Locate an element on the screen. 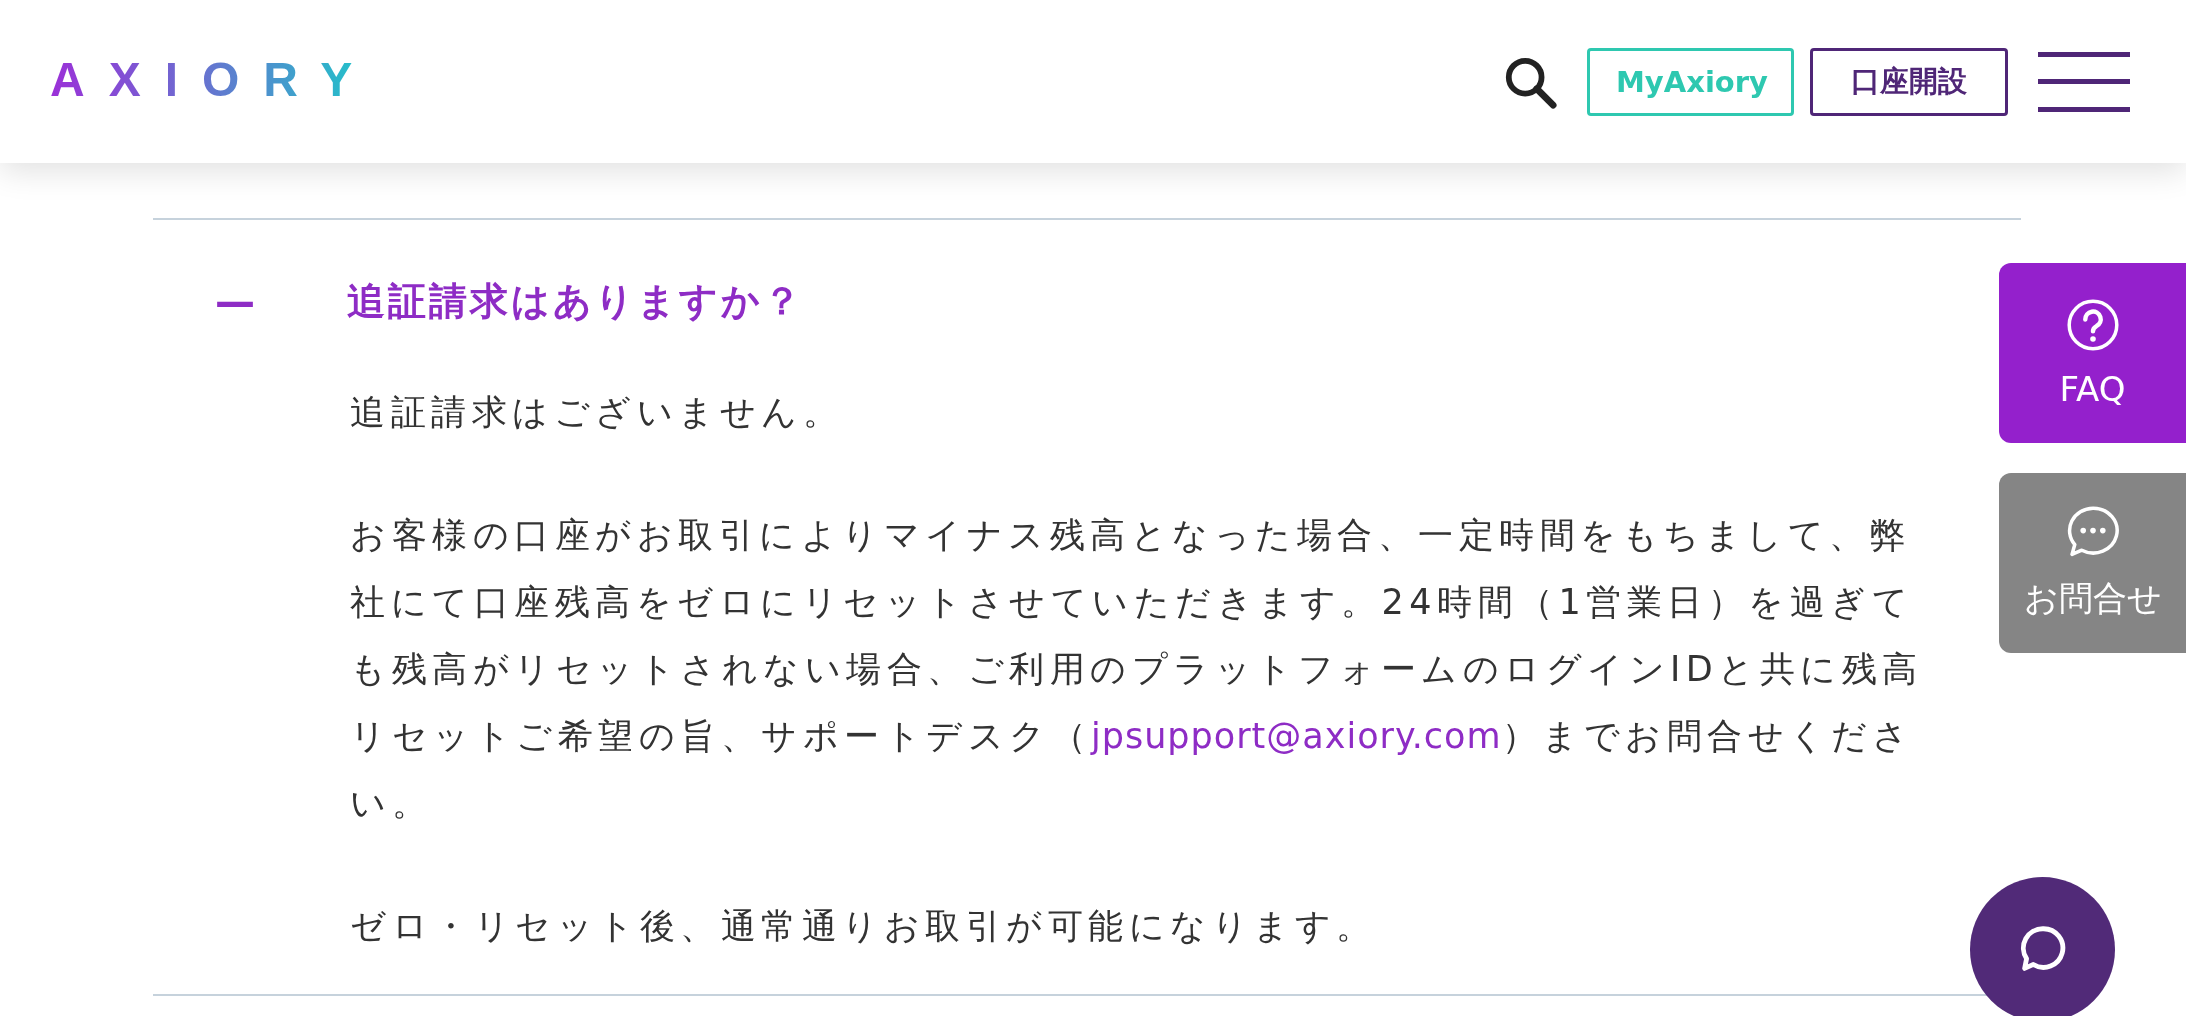 This screenshot has height=1016, width=2186. faq-button: FAQ is located at coordinates (2092, 353).